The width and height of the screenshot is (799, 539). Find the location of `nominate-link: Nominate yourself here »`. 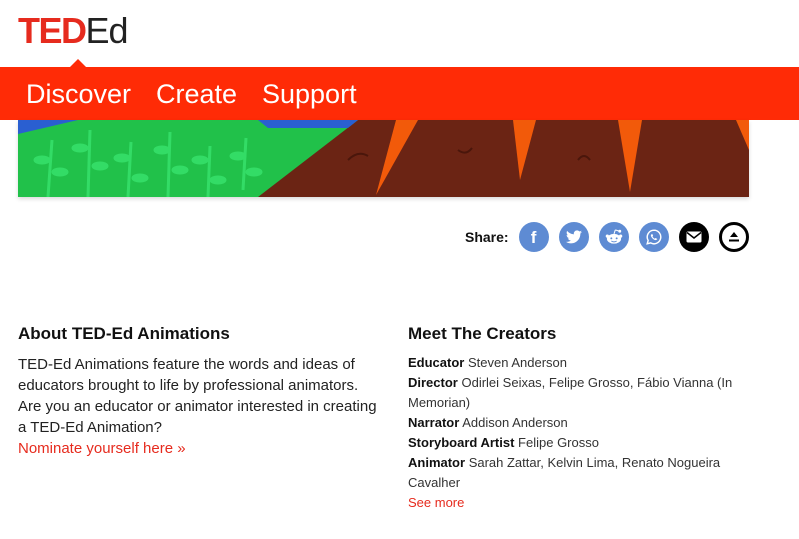

nominate-link: Nominate yourself here » is located at coordinates (102, 448).